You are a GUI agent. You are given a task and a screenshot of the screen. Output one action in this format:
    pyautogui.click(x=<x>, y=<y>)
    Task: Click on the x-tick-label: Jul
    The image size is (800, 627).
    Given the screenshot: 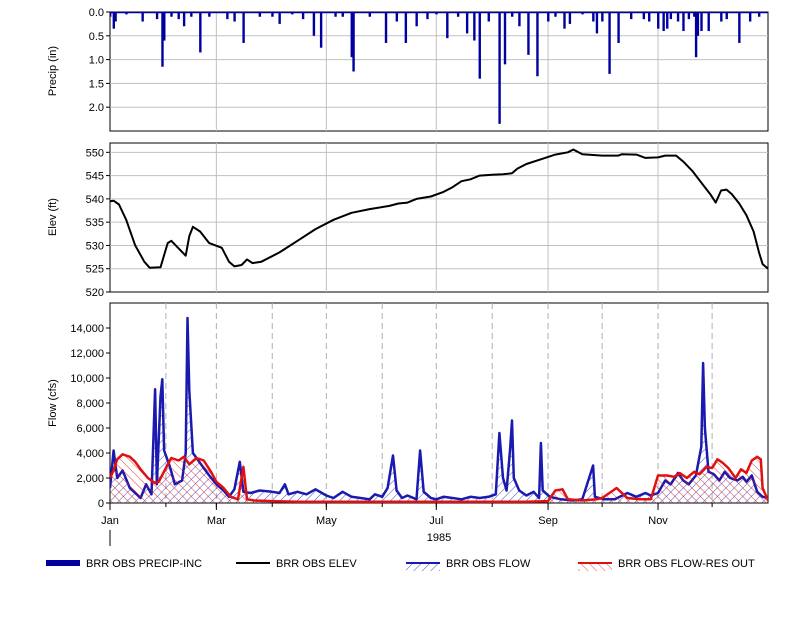 What is the action you would take?
    pyautogui.click(x=436, y=521)
    